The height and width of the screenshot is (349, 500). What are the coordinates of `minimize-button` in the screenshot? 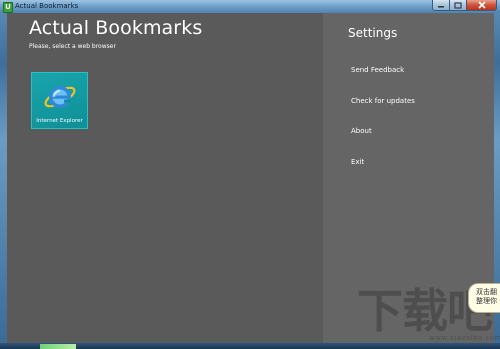 It's located at (441, 5).